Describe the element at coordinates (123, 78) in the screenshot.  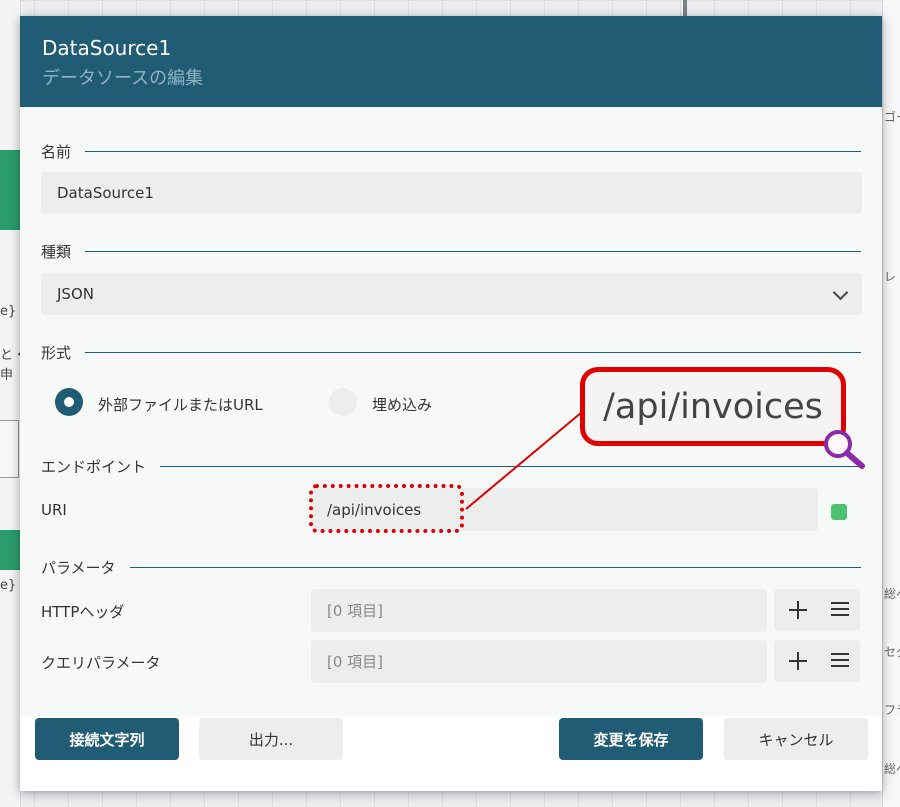
I see `dialog-subtitle: データソースの編集` at that location.